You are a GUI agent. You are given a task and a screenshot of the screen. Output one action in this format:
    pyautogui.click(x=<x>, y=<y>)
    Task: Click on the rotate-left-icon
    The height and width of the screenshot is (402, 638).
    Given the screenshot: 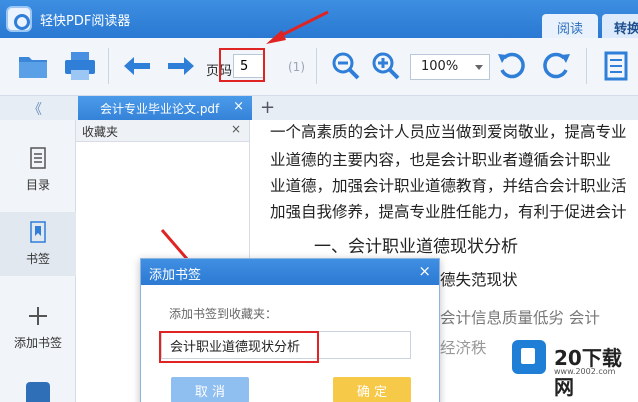 What is the action you would take?
    pyautogui.click(x=512, y=66)
    